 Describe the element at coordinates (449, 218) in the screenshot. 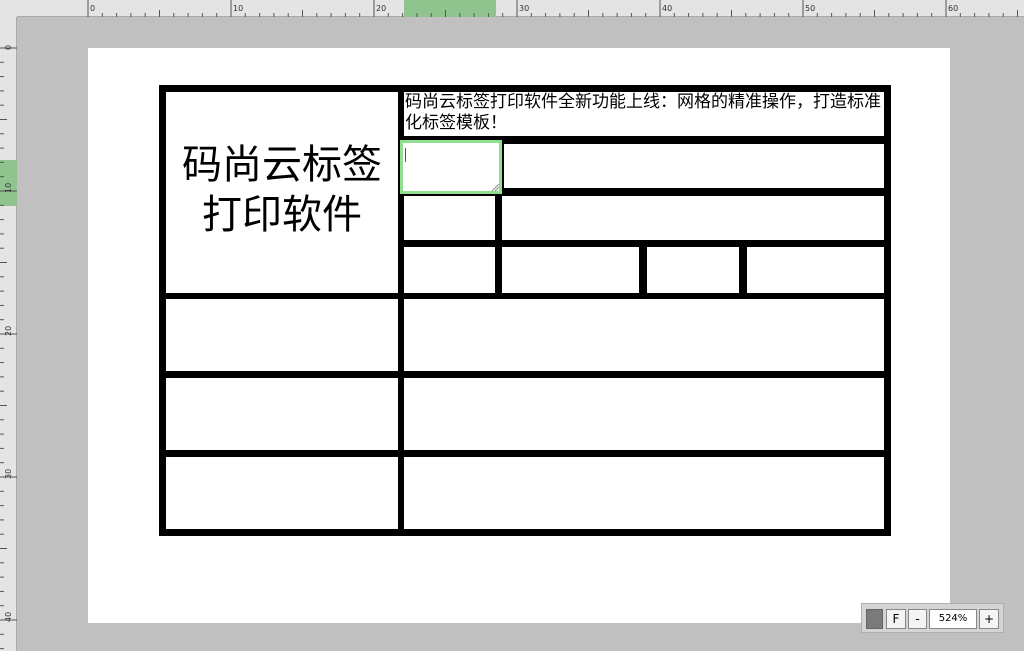

I see `table-cell-row2-col1` at that location.